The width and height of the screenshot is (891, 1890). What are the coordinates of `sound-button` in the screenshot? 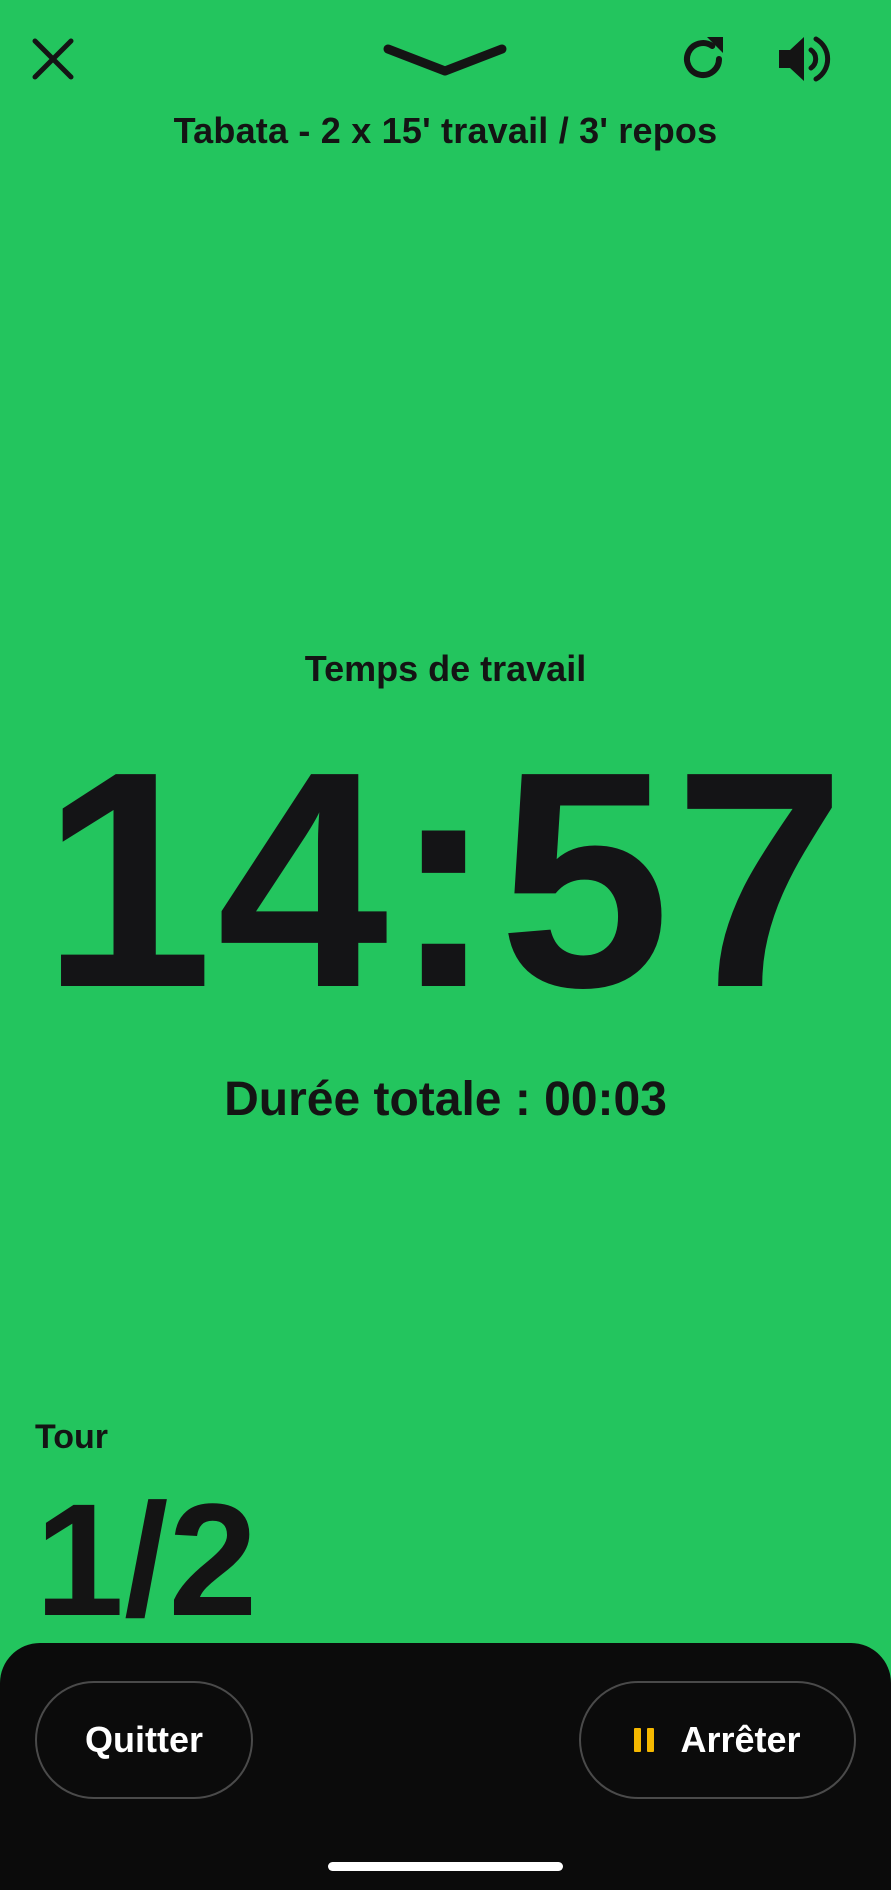 It's located at (805, 59).